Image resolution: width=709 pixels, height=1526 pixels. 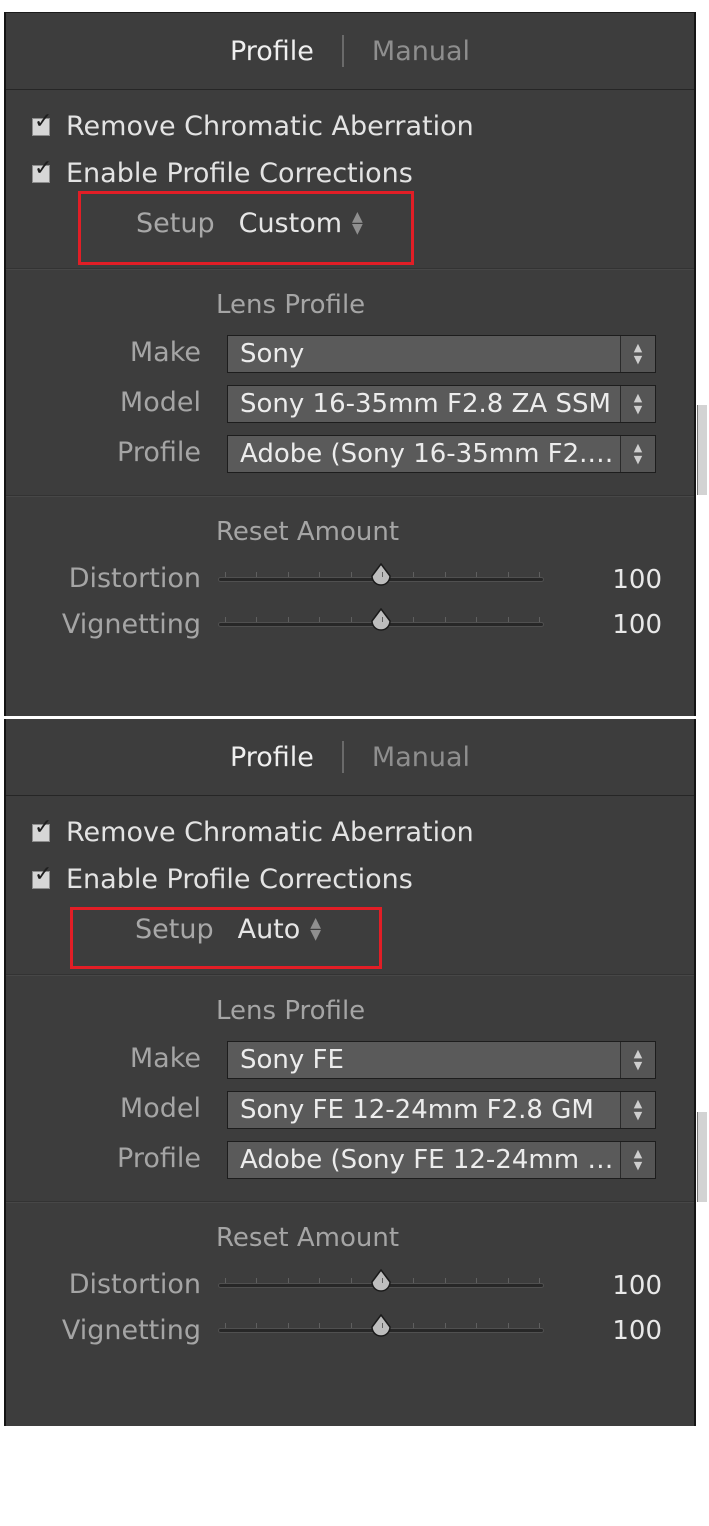 What do you see at coordinates (269, 929) in the screenshot?
I see `setup-value: Auto` at bounding box center [269, 929].